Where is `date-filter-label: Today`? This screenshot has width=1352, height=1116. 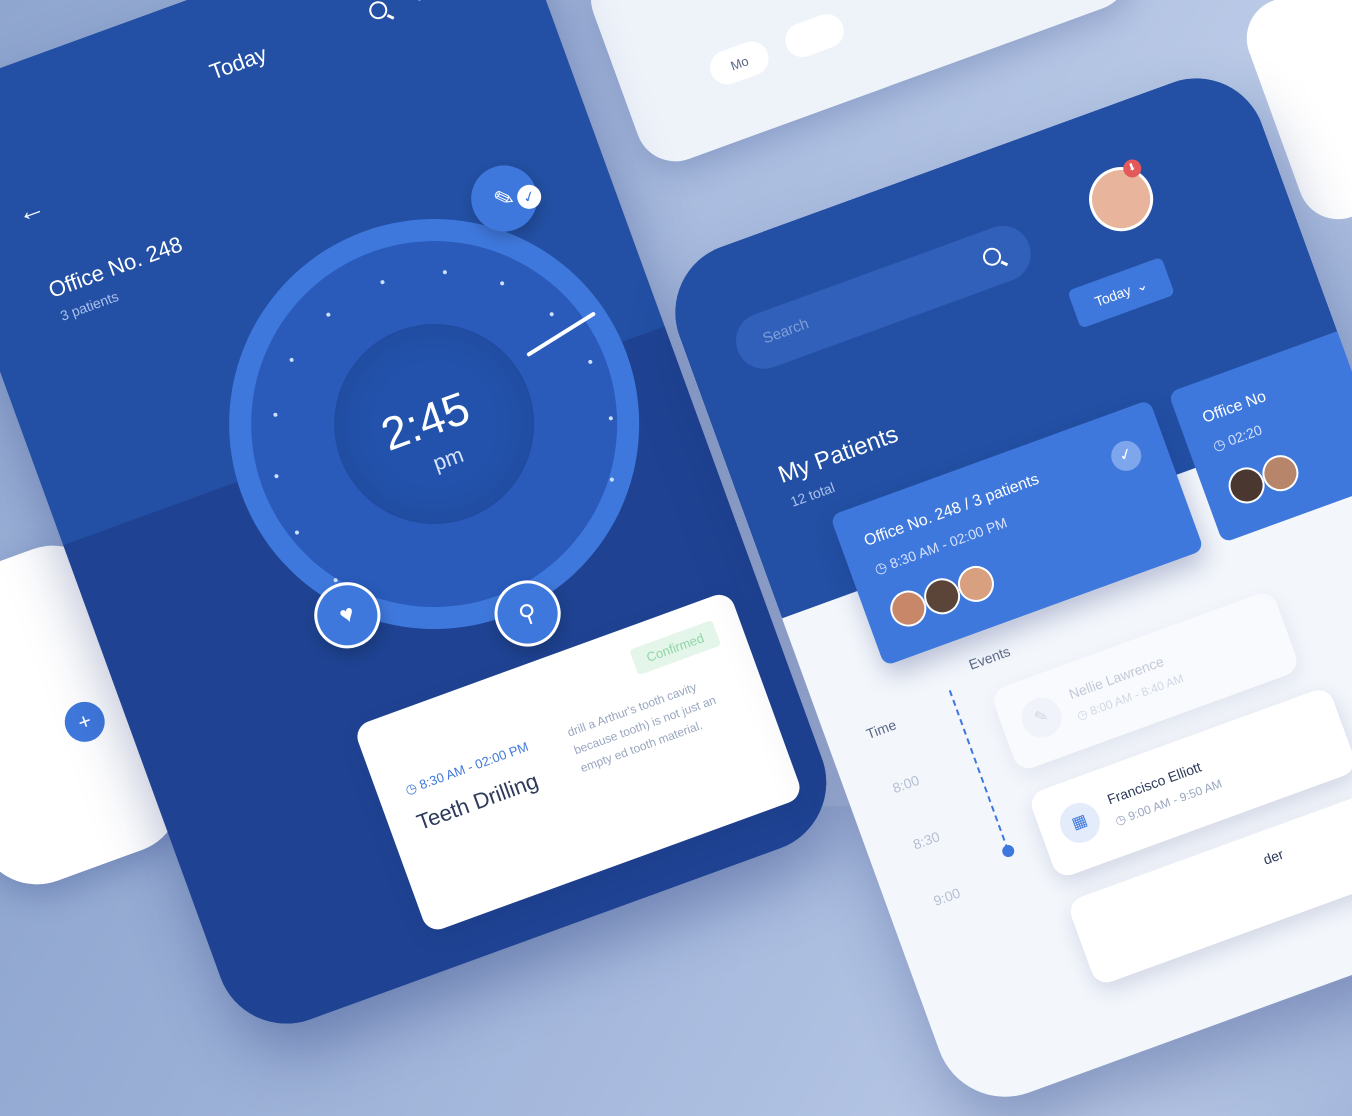 date-filter-label: Today is located at coordinates (1113, 295).